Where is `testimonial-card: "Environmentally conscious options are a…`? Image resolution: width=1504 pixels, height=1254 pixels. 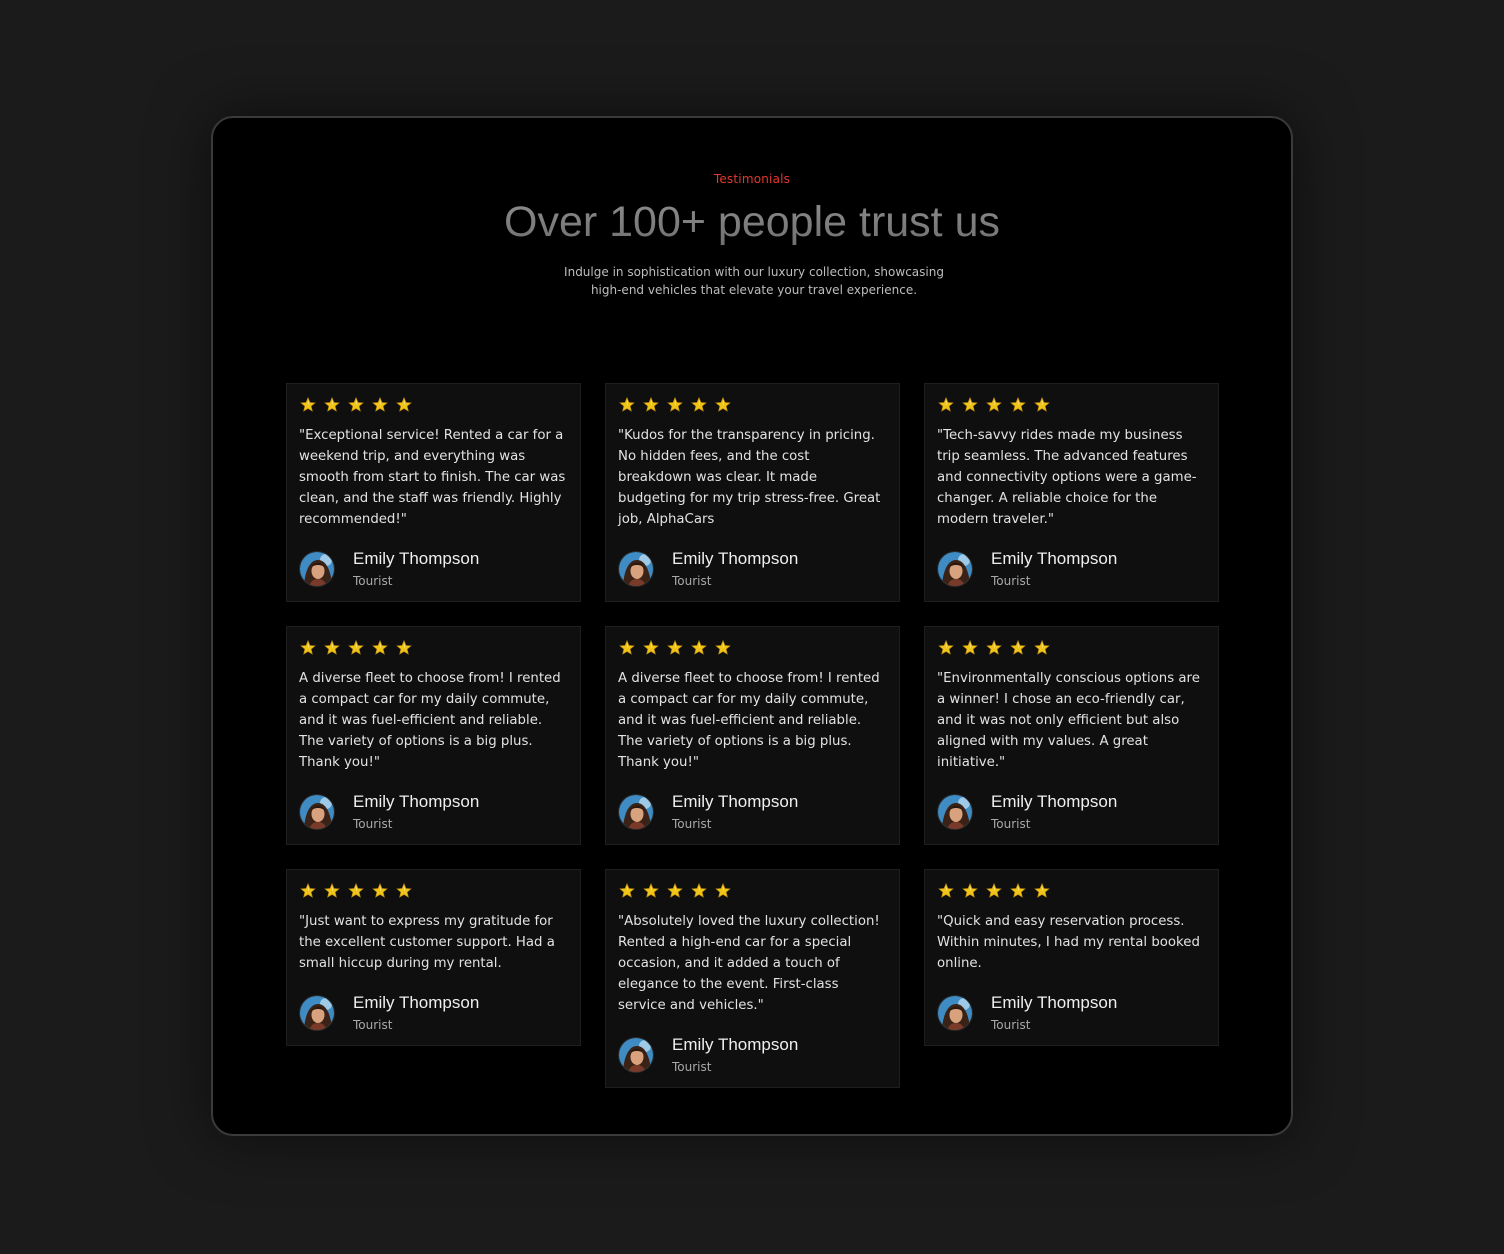
testimonial-card: "Environmentally conscious options are a… is located at coordinates (1071, 735).